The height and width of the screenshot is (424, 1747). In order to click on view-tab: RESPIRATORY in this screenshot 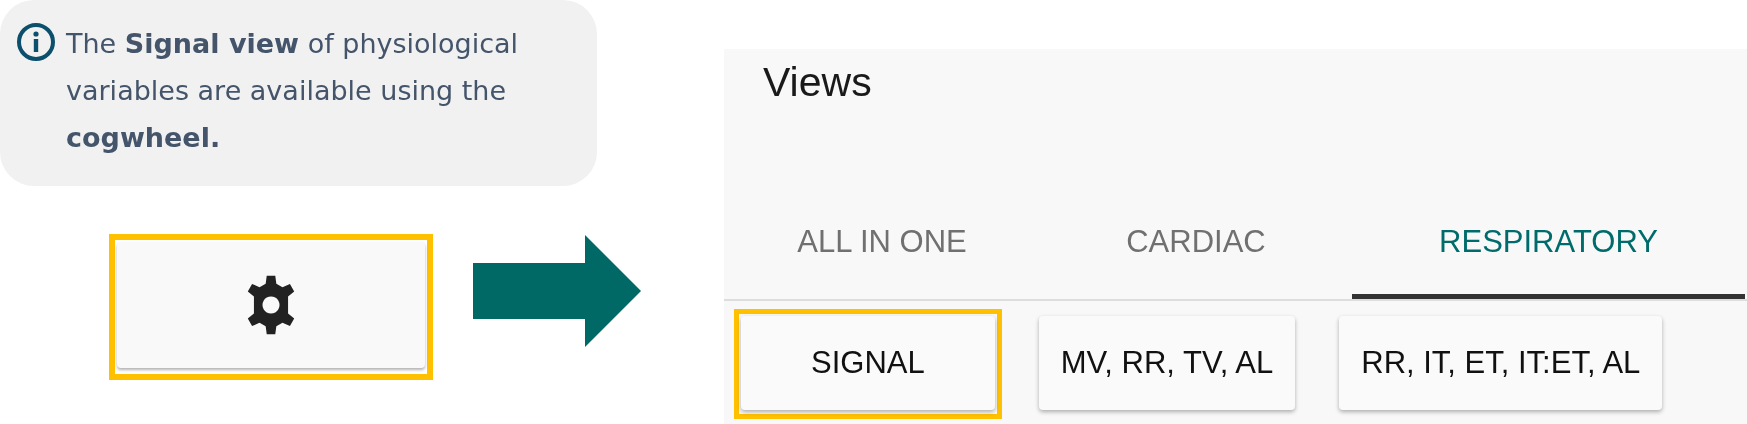, I will do `click(1548, 244)`.